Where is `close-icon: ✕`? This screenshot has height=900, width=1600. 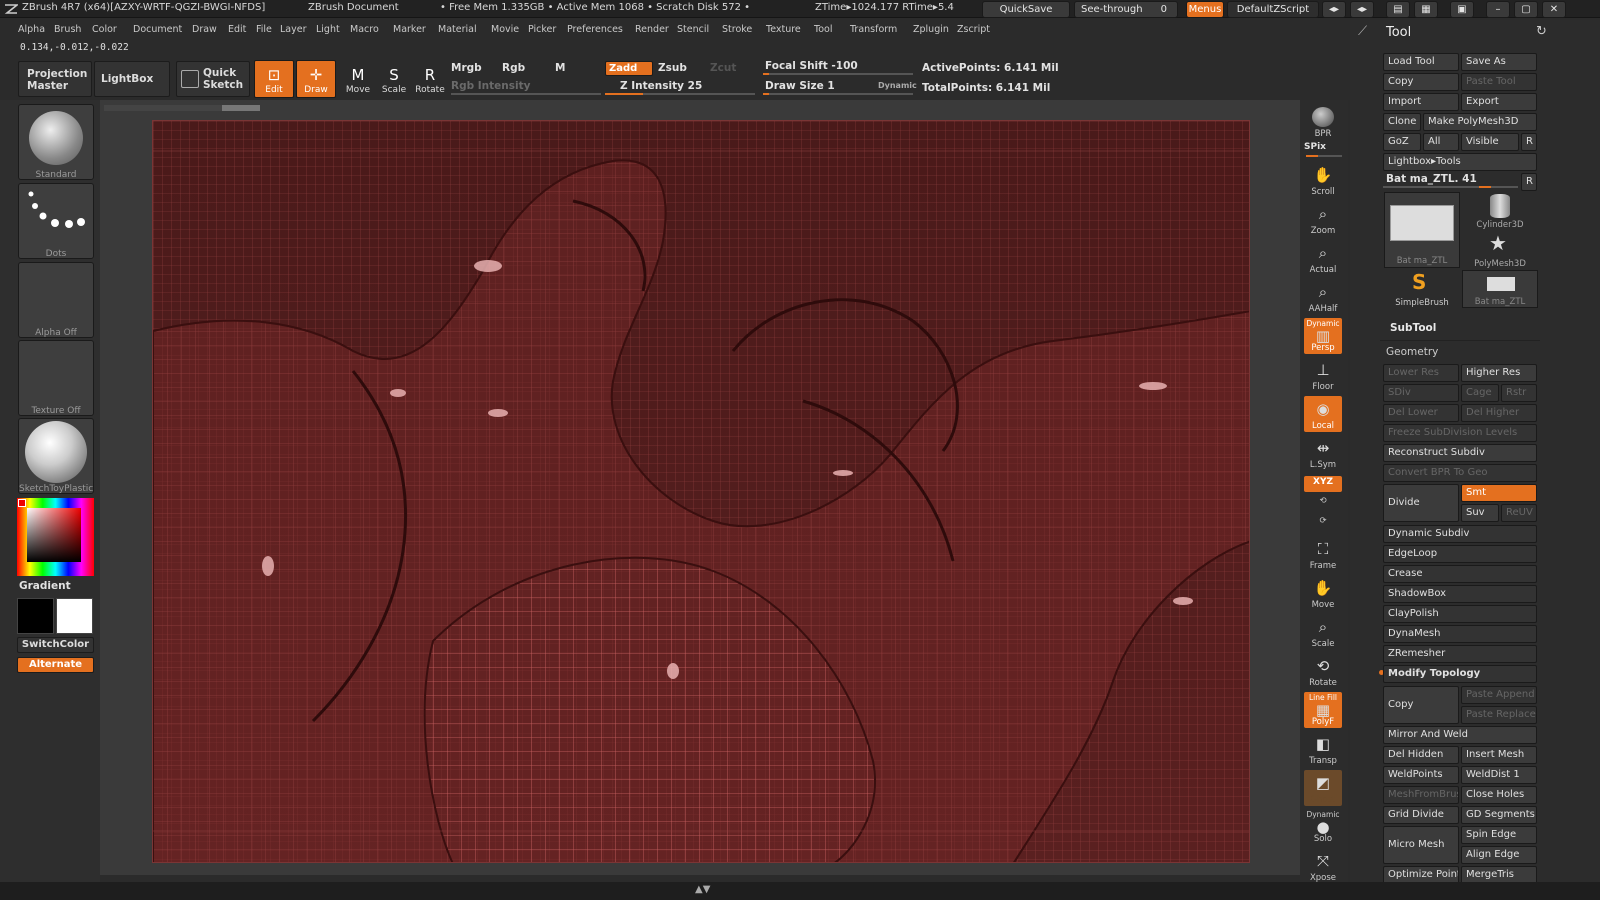
close-icon: ✕ is located at coordinates (1554, 9).